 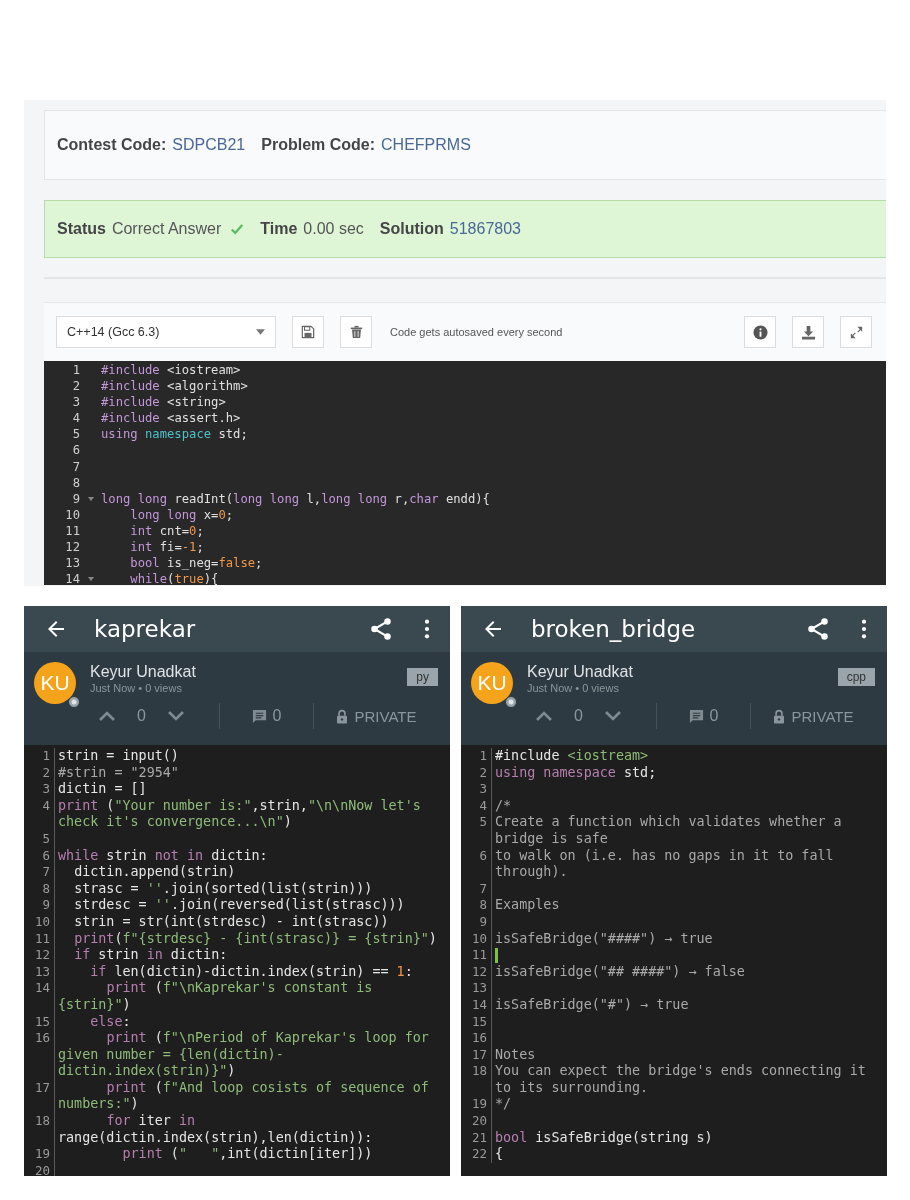 What do you see at coordinates (483, 889) in the screenshot?
I see `line-number: 7` at bounding box center [483, 889].